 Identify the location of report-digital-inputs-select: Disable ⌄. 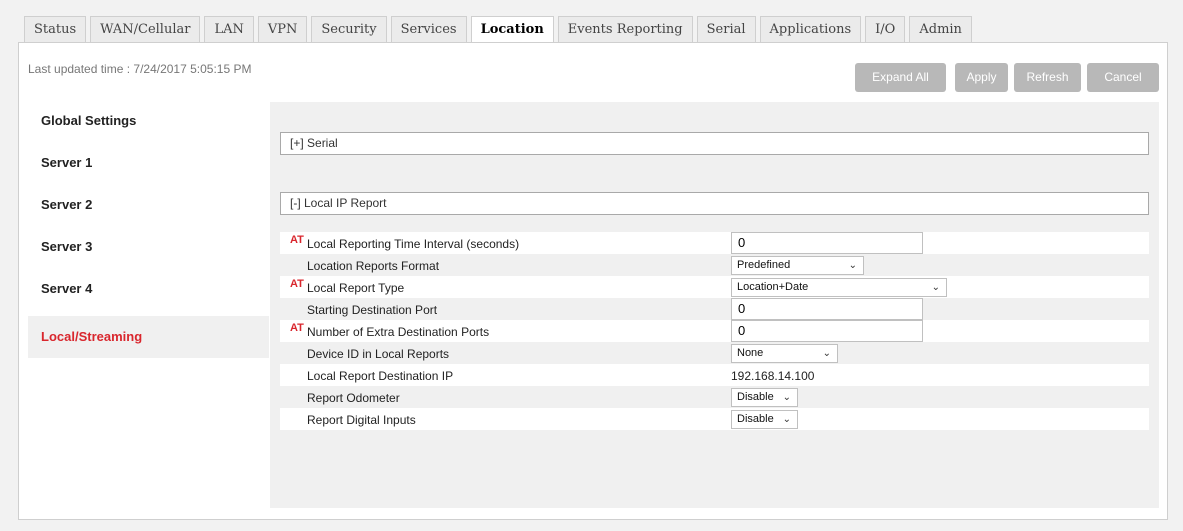
(764, 419).